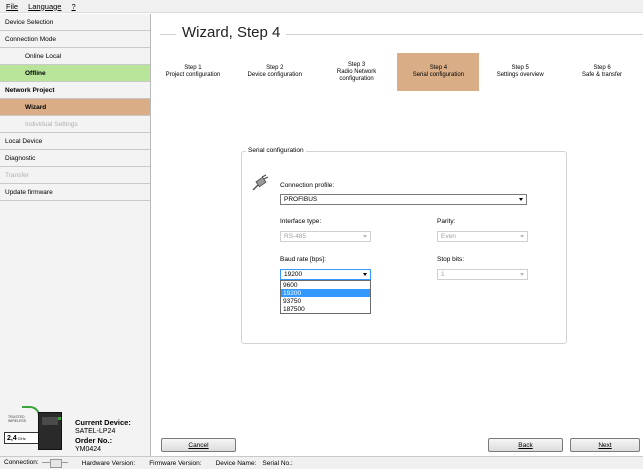 Image resolution: width=643 pixels, height=469 pixels. What do you see at coordinates (525, 445) in the screenshot?
I see `back-button: Back` at bounding box center [525, 445].